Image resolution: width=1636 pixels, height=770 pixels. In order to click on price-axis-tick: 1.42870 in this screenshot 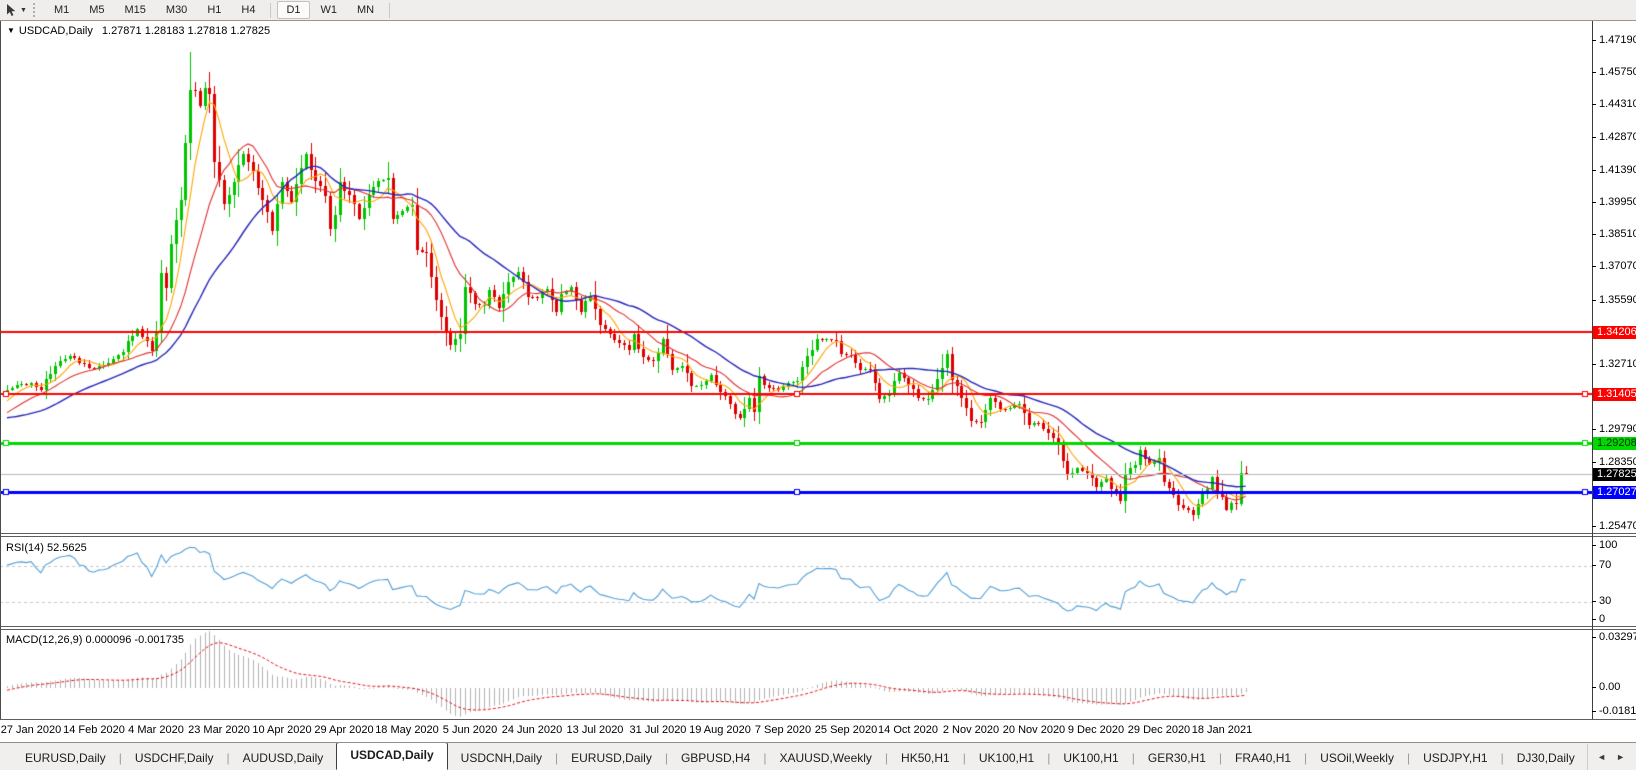, I will do `click(1614, 137)`.